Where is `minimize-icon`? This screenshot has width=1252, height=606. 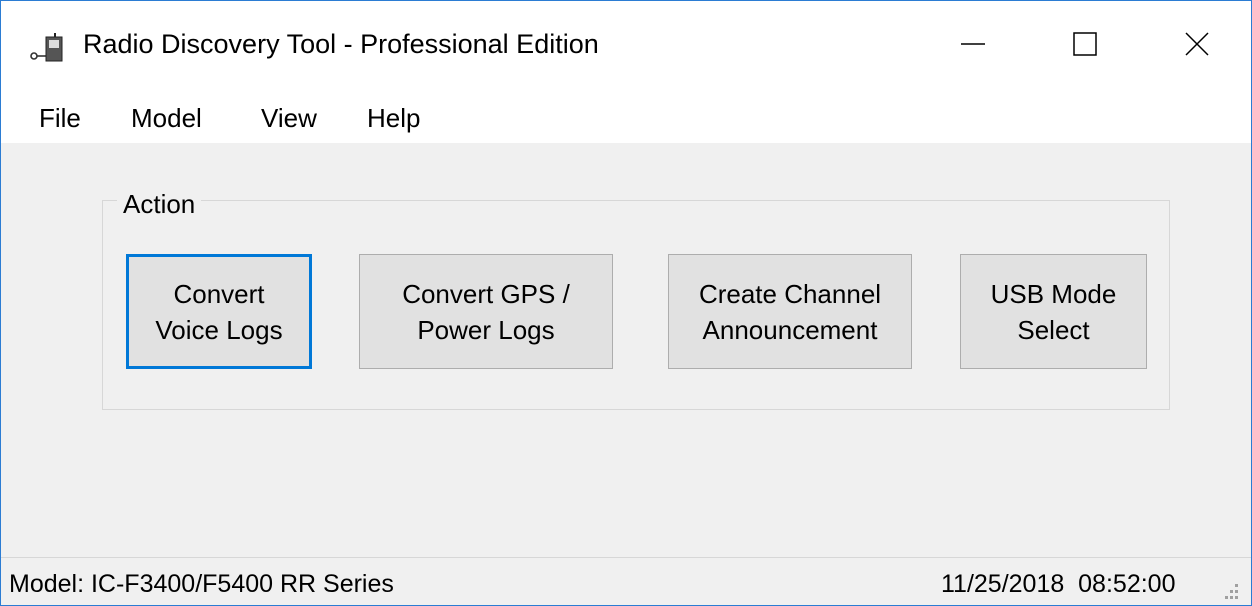
minimize-icon is located at coordinates (973, 46).